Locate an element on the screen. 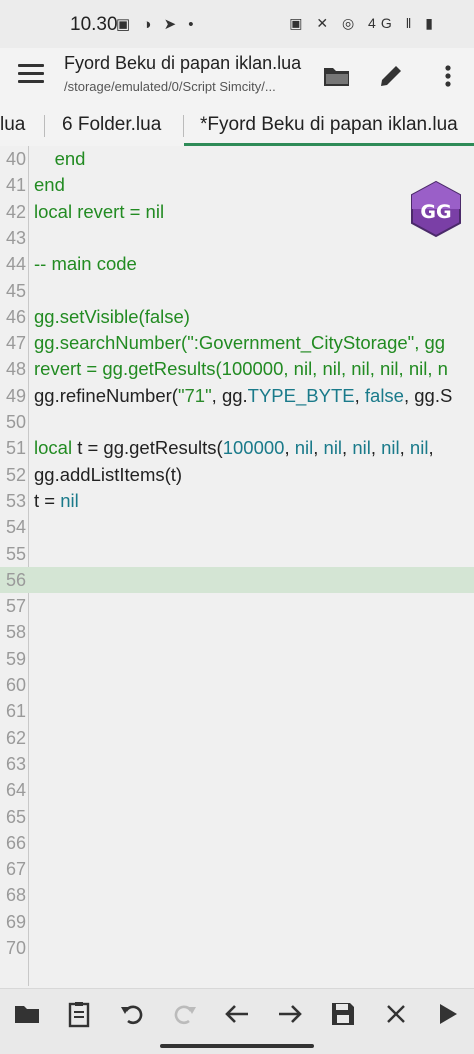 This screenshot has width=474, height=1054. line-number: 43 is located at coordinates (15, 237).